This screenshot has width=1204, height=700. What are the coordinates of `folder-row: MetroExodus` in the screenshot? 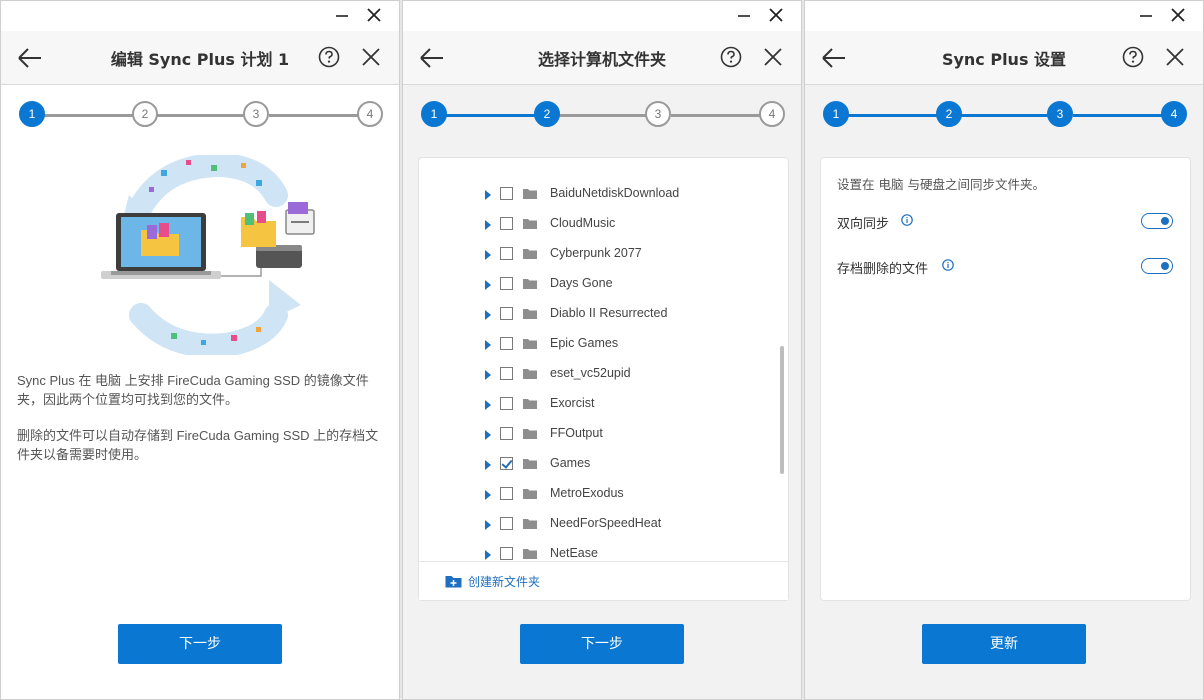 It's located at (596, 494).